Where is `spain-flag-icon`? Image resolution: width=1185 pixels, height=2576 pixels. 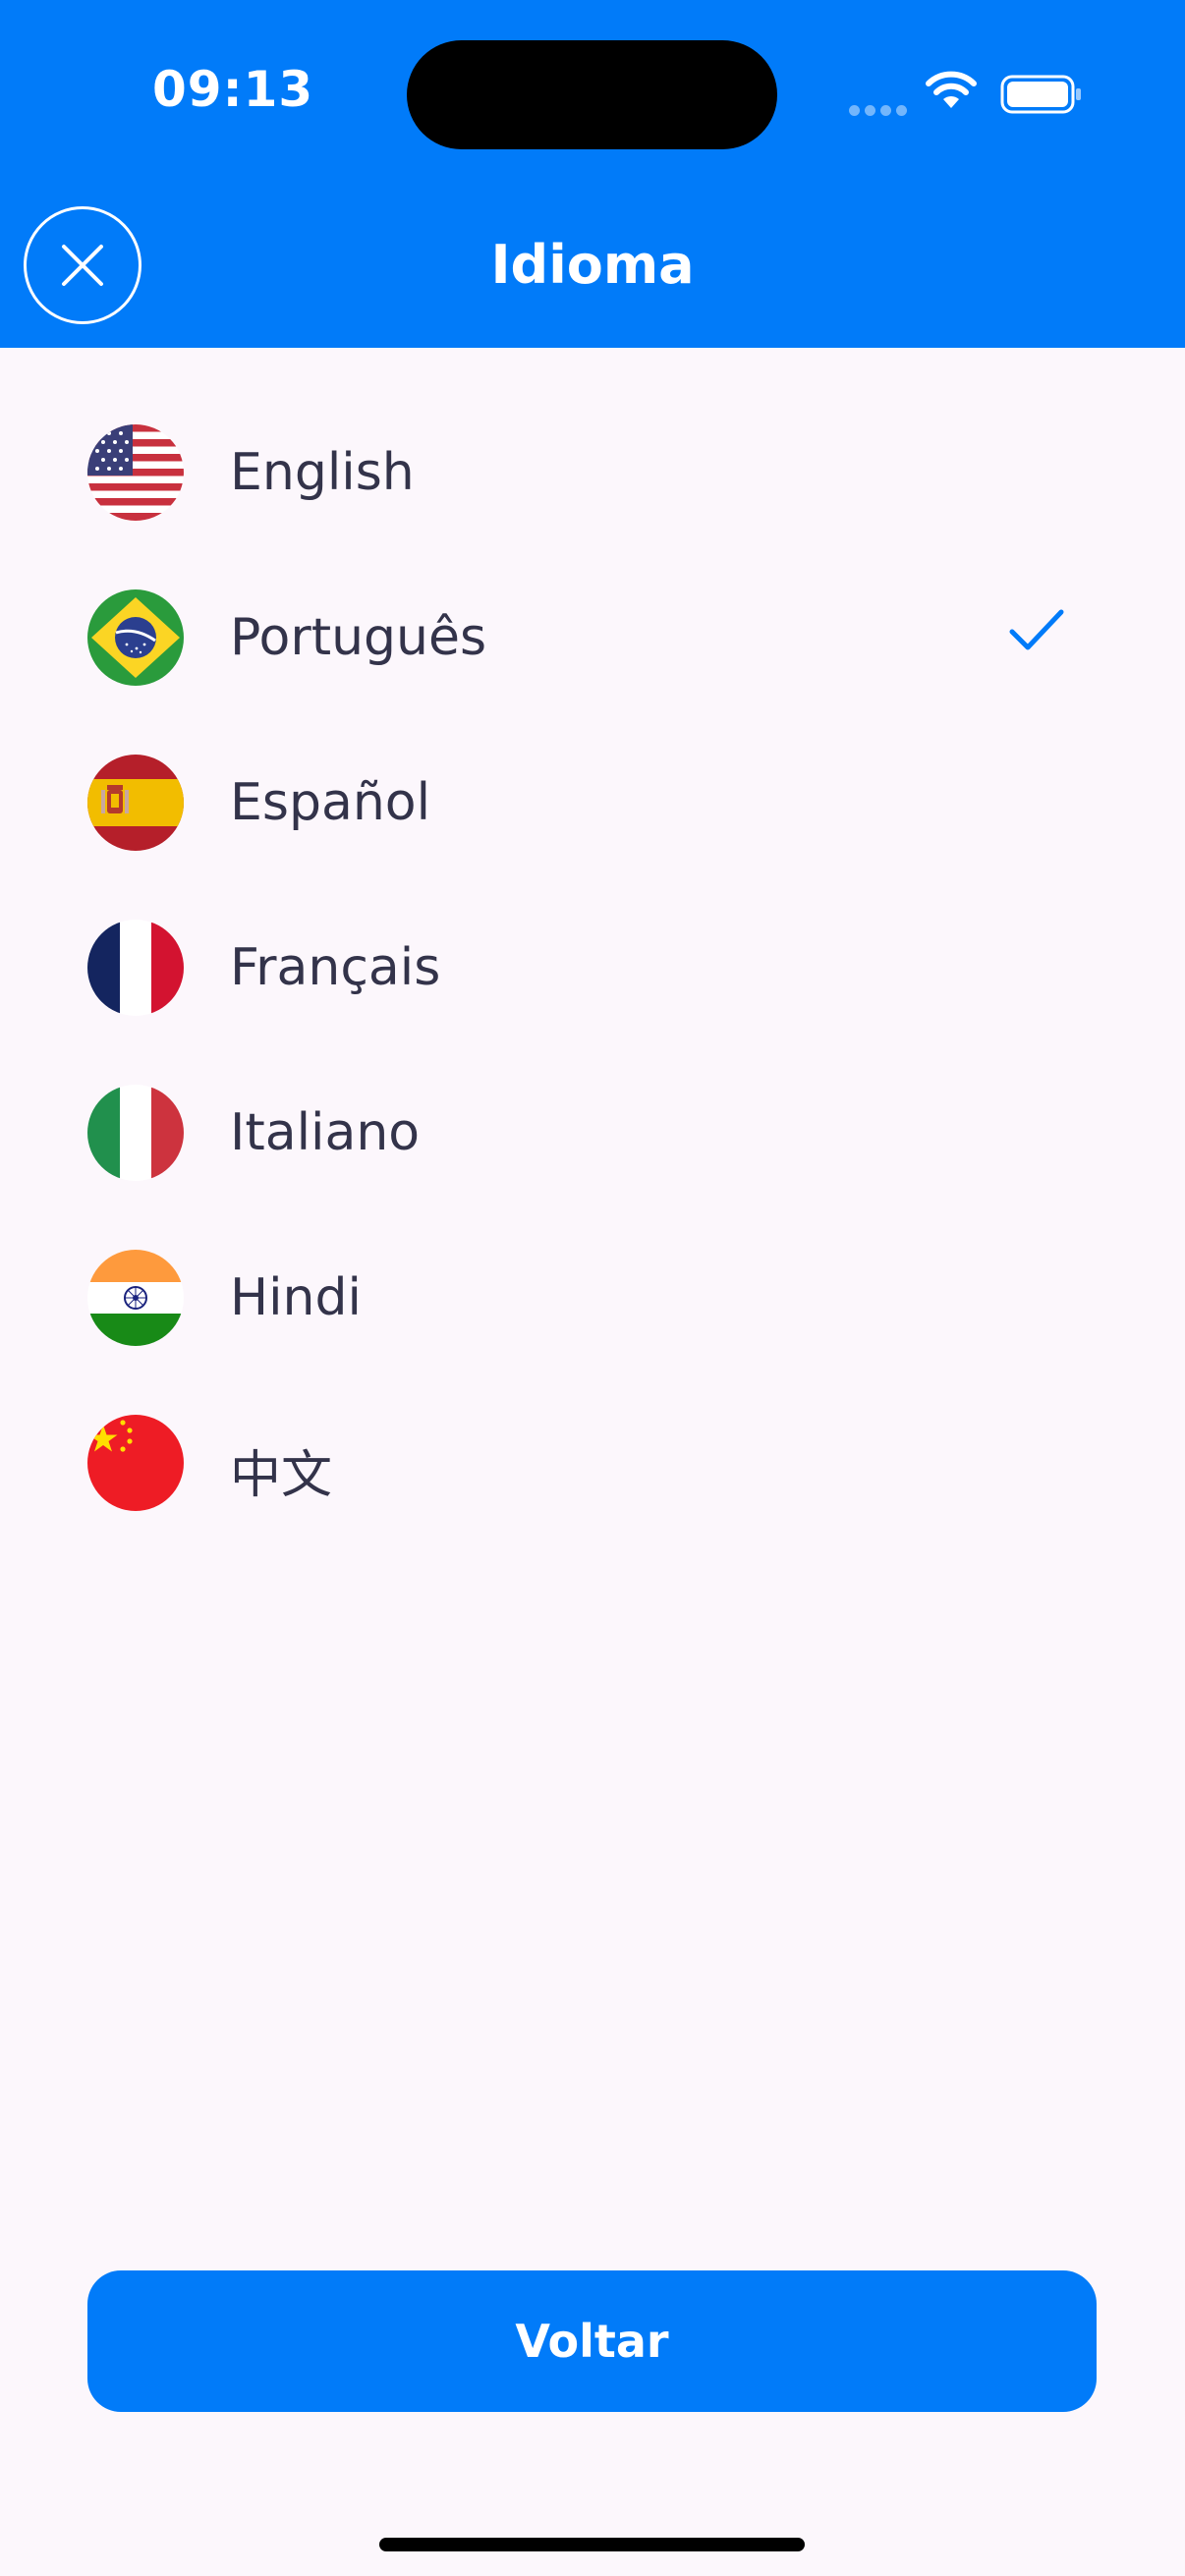 spain-flag-icon is located at coordinates (136, 803).